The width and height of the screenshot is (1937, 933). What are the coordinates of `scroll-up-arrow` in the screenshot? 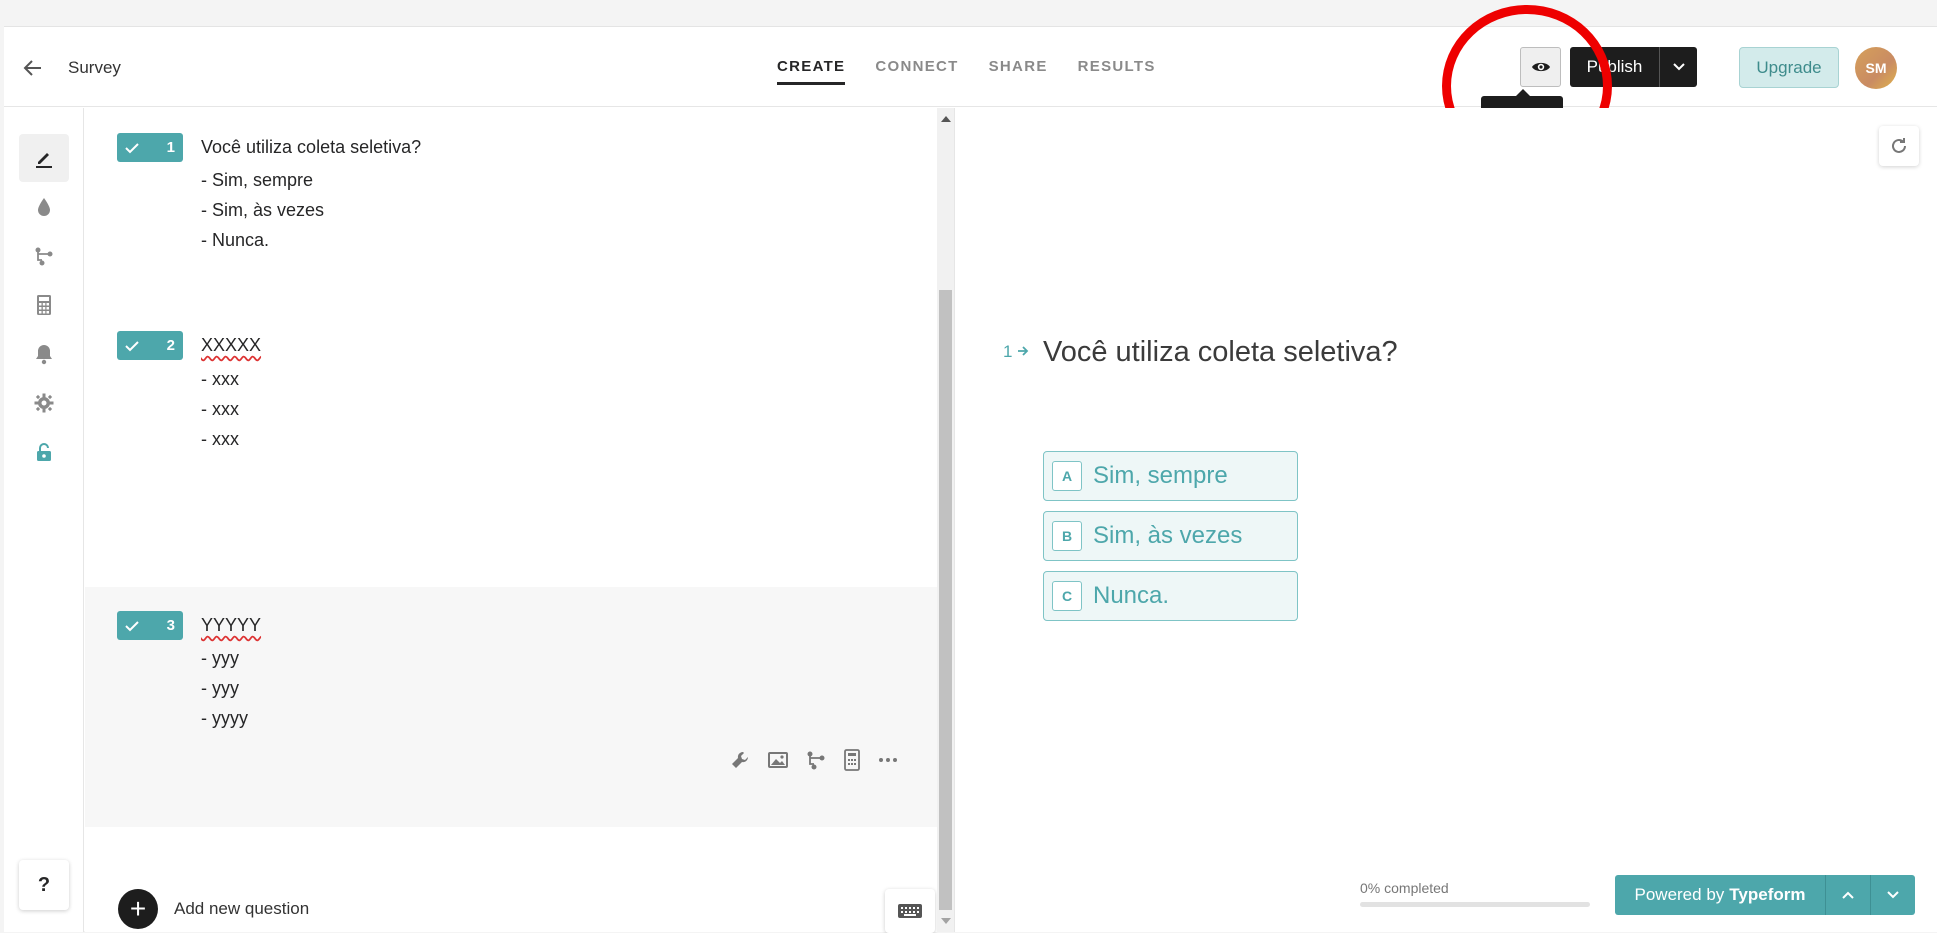 It's located at (946, 119).